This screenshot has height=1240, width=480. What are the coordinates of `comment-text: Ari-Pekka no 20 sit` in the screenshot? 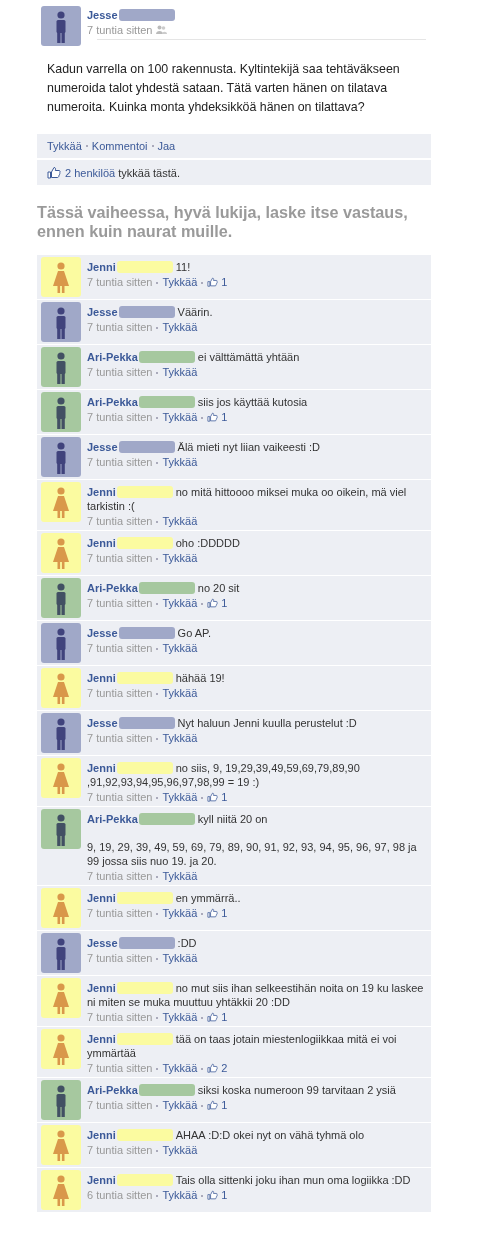 It's located at (164, 588).